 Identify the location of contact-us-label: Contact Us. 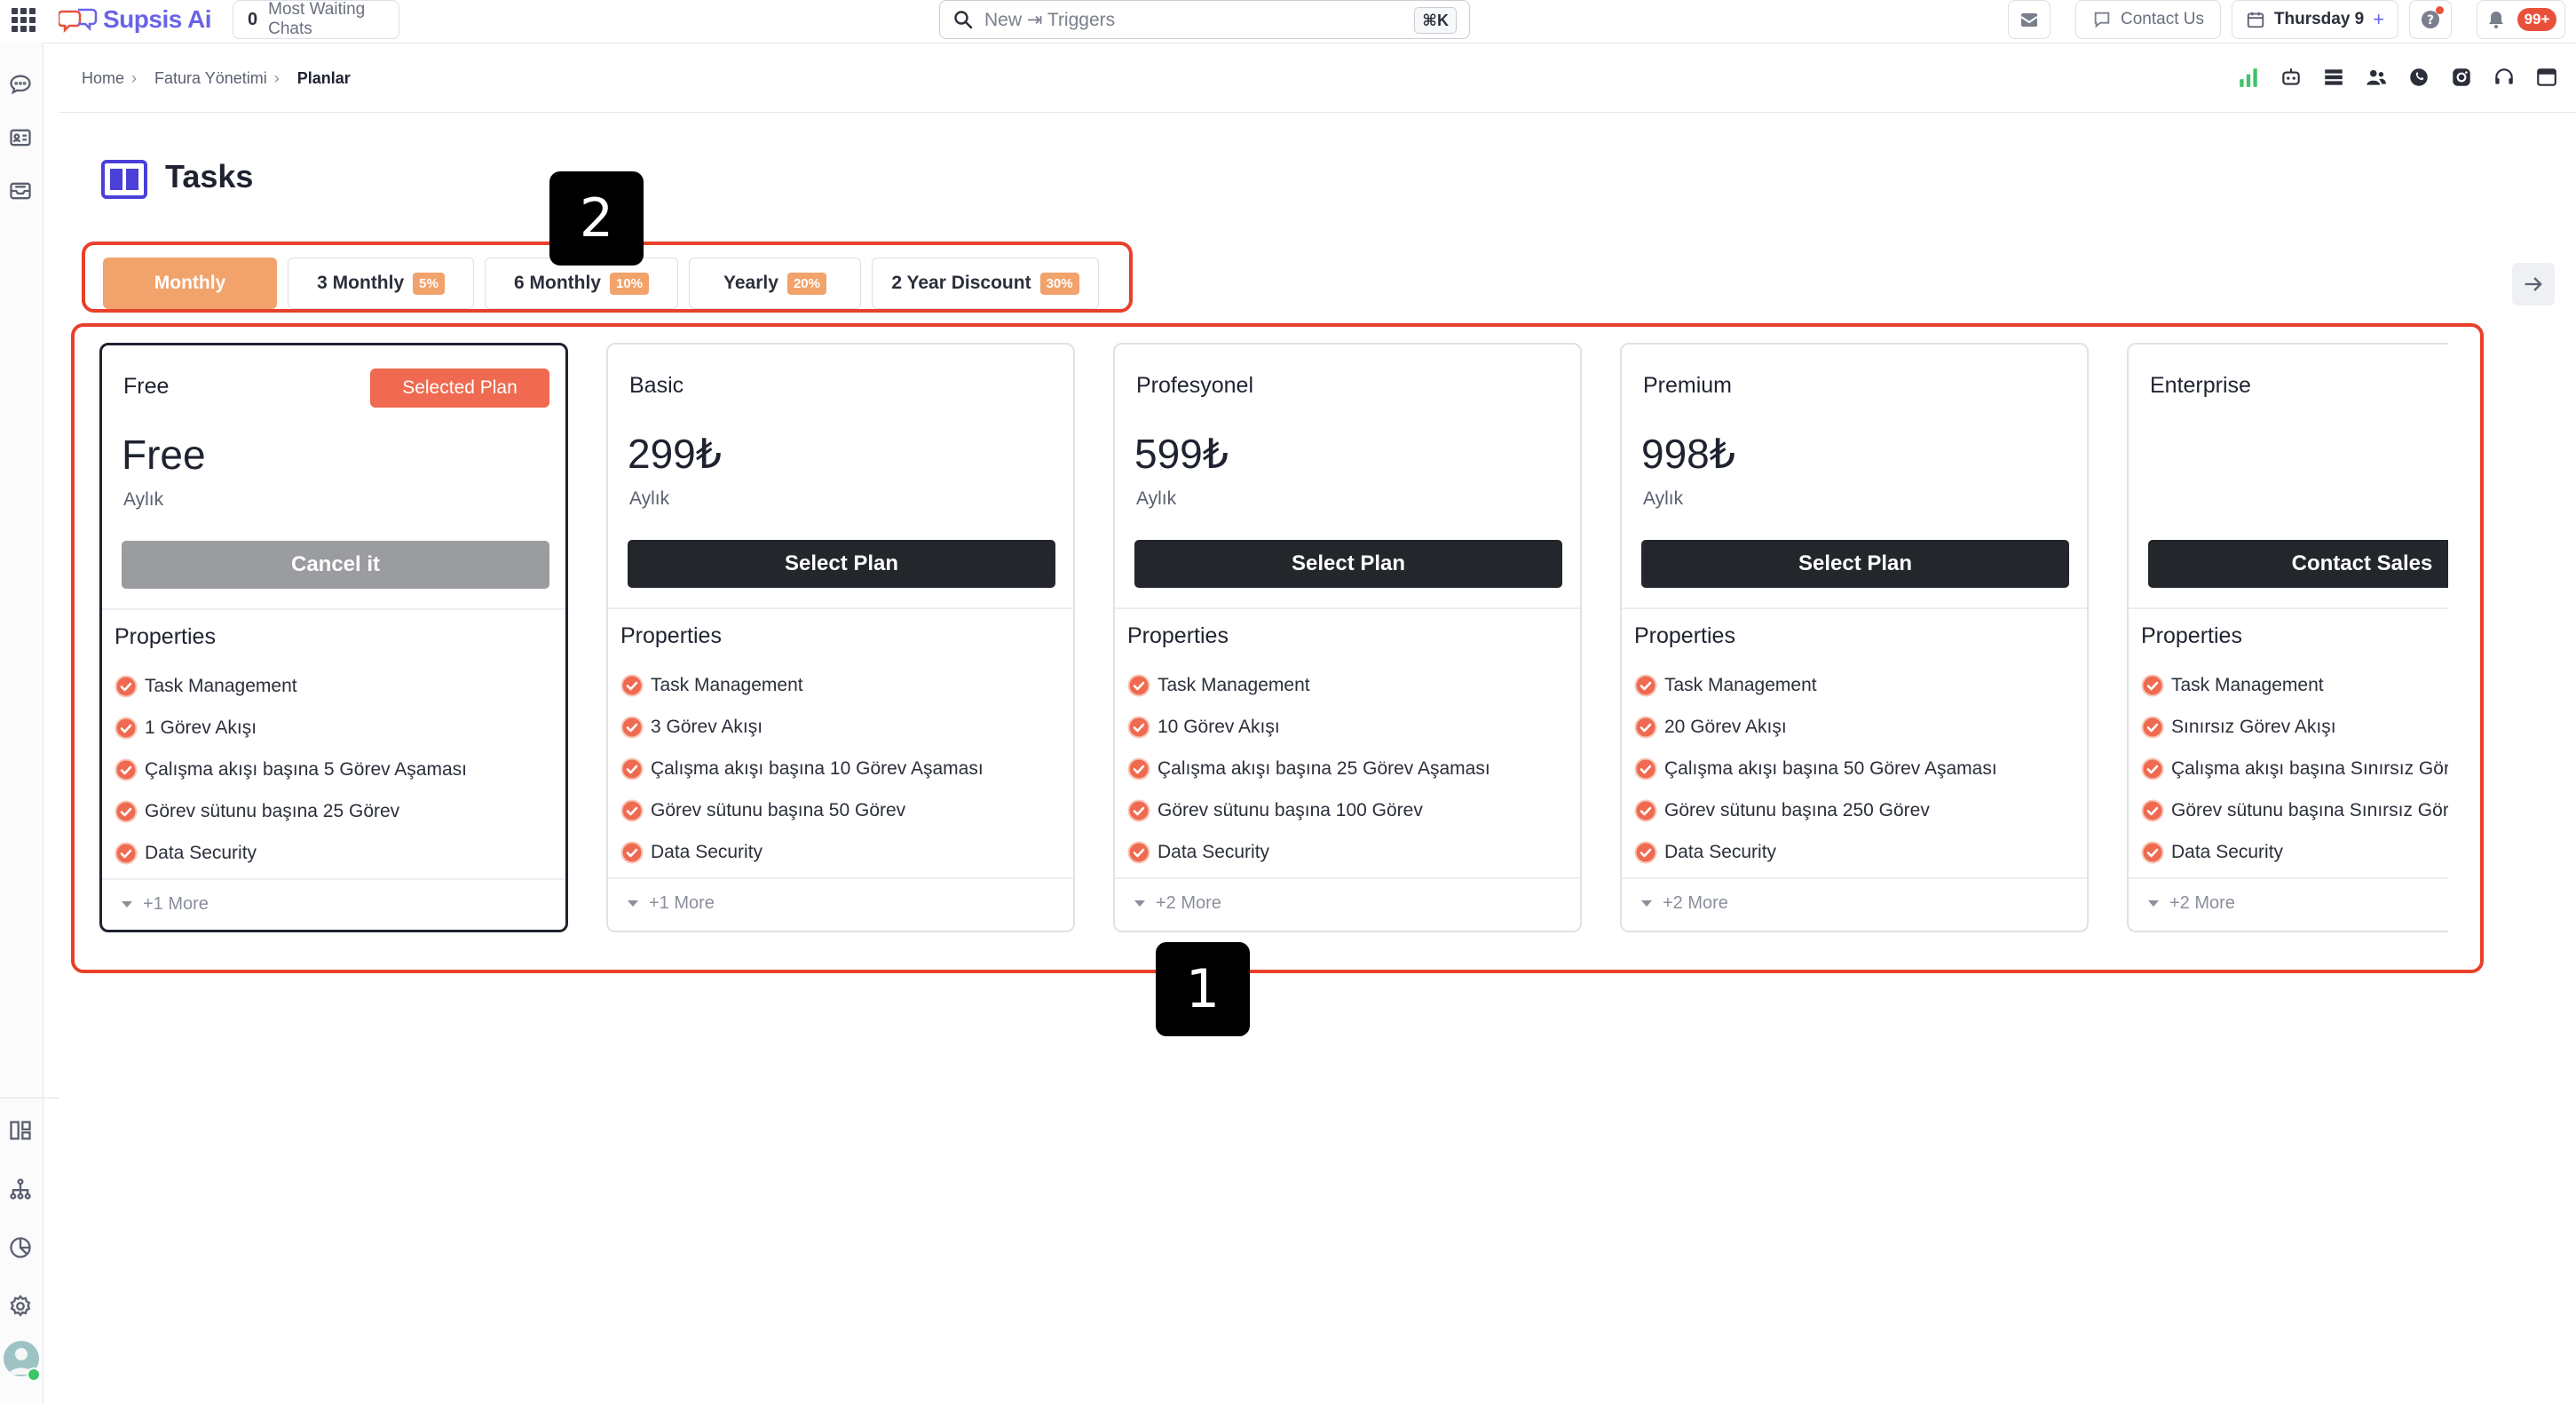
(2162, 19).